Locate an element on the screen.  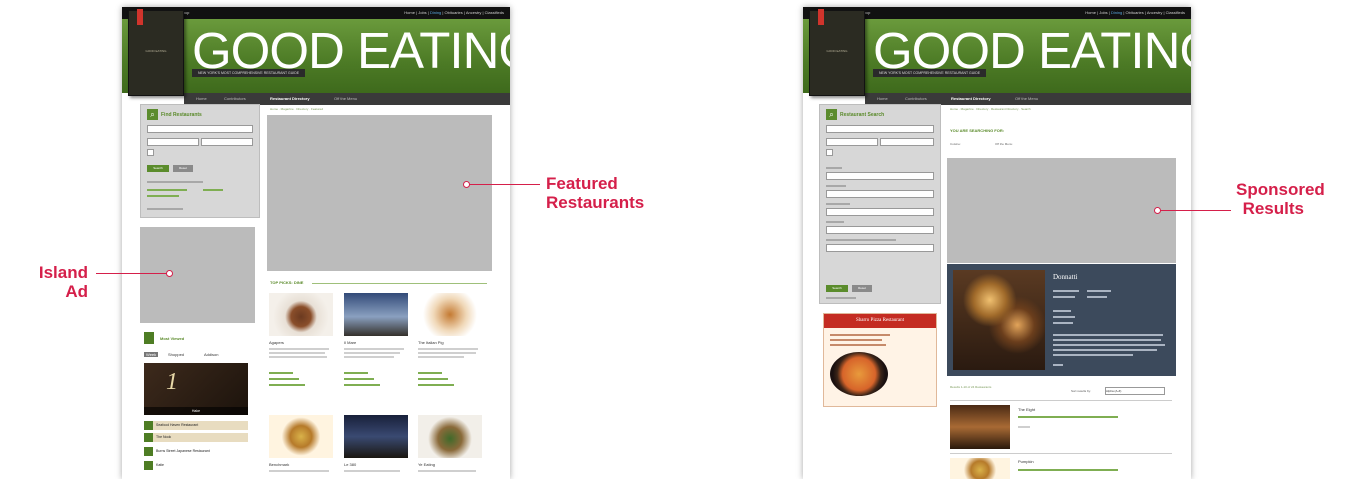
result-more is located at coordinates (1024, 427).